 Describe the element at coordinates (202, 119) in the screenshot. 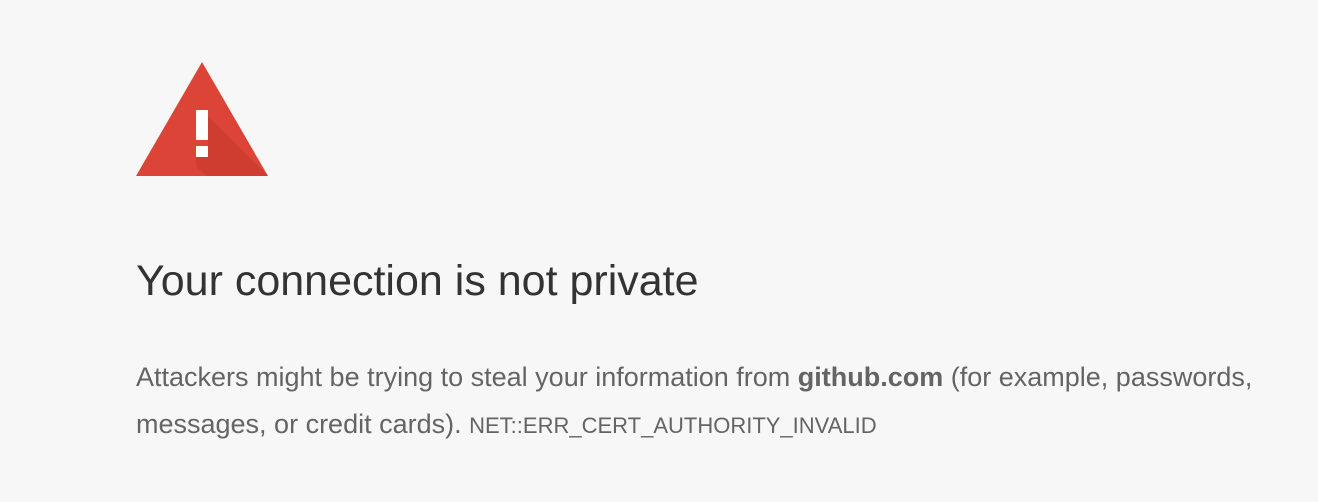

I see `warning-triangle-icon` at that location.